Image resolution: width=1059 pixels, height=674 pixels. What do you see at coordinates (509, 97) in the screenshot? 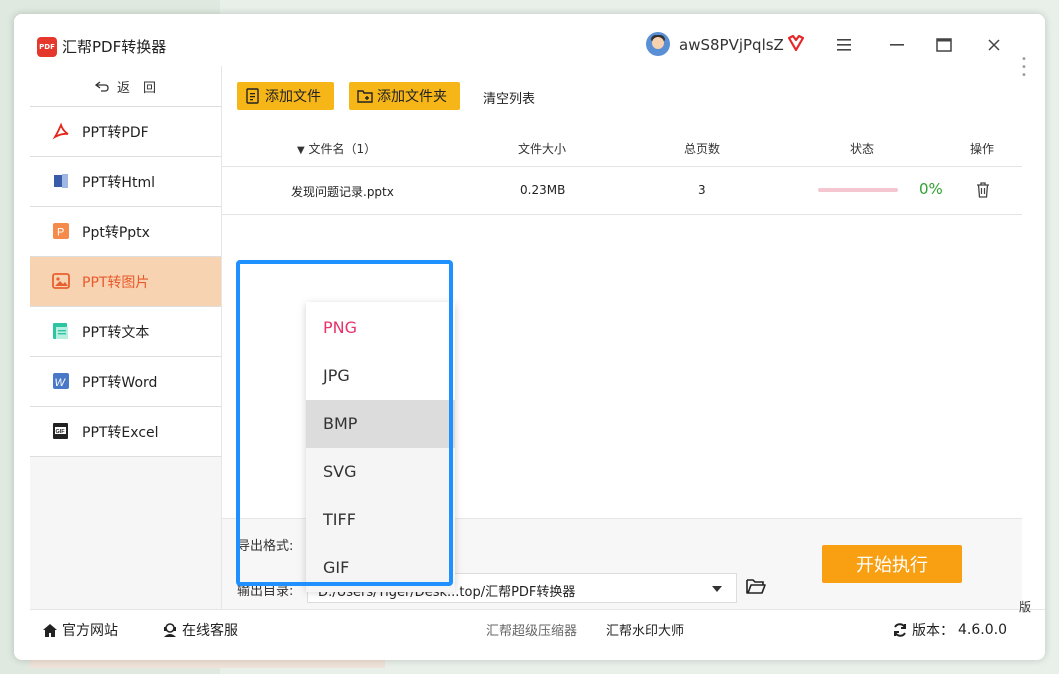
I see `clear-list-button: 清空列表` at bounding box center [509, 97].